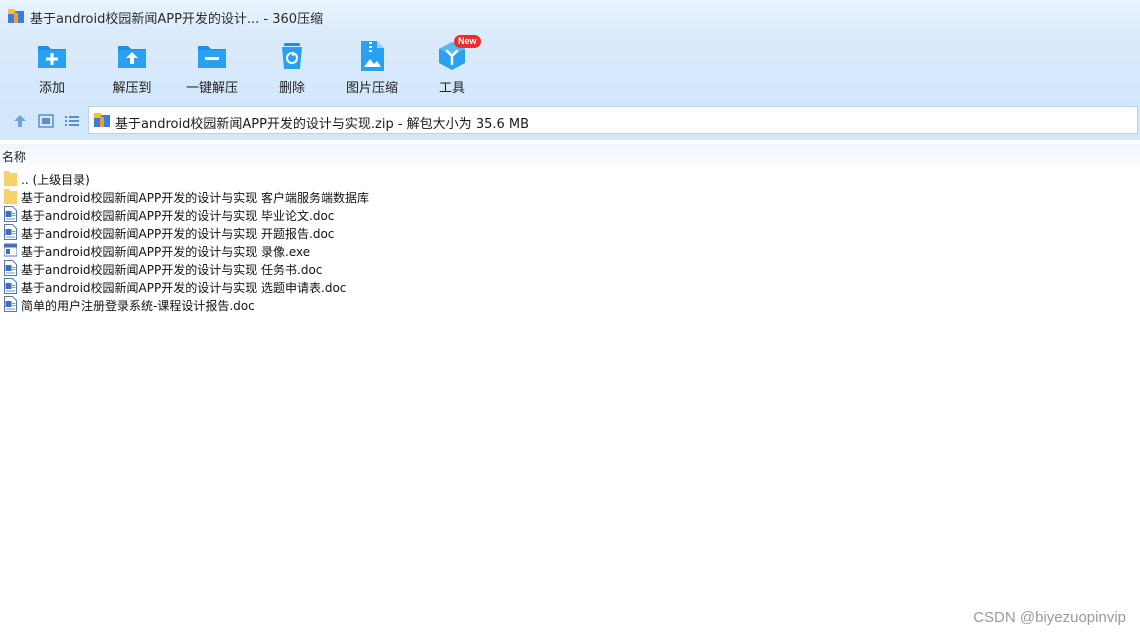 The height and width of the screenshot is (637, 1140). I want to click on list-item: 基于android校园新闻APP开发的设计与实现 客户端服务端数据库, so click(570, 196).